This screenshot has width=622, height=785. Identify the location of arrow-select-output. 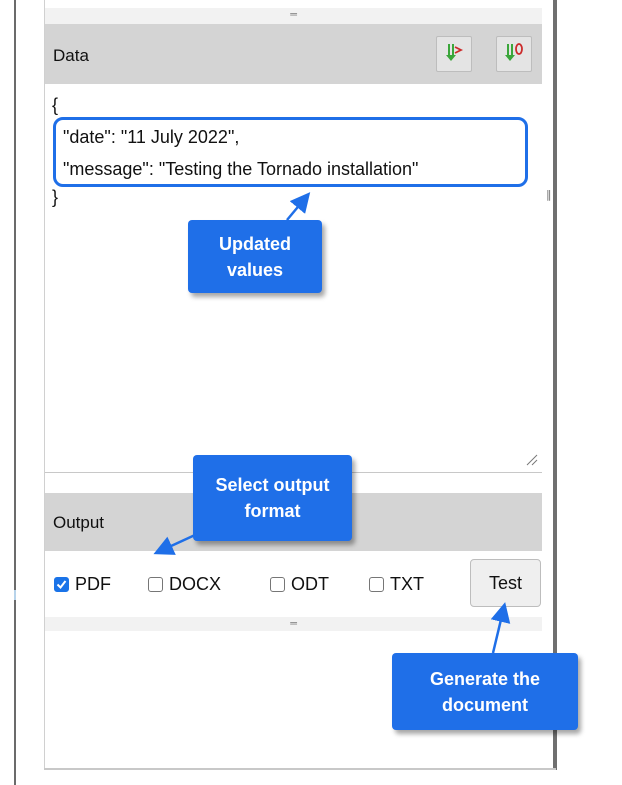
(174, 544).